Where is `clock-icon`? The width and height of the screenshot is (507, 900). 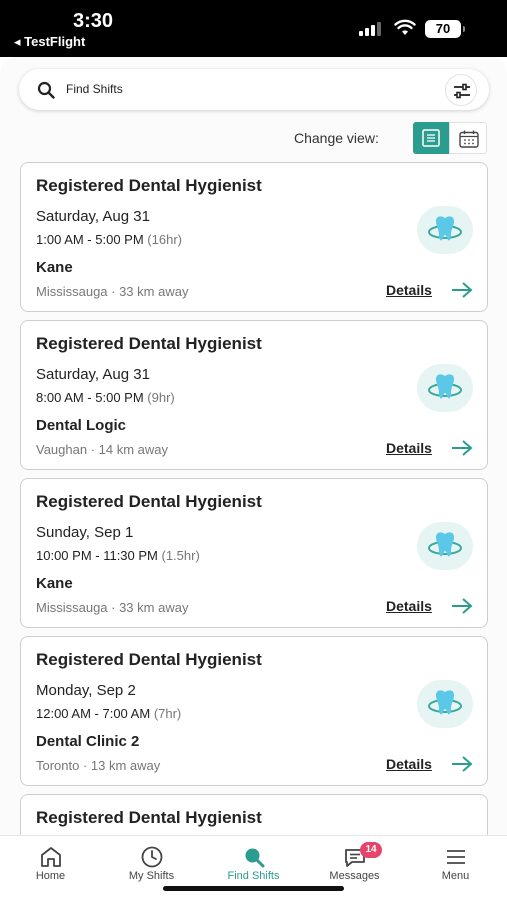 clock-icon is located at coordinates (152, 857).